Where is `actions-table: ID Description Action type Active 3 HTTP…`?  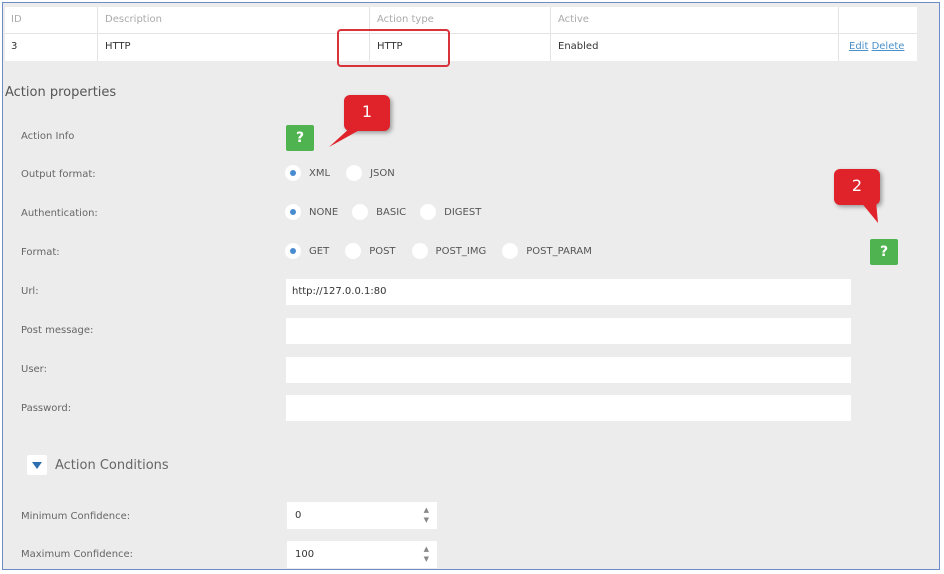 actions-table: ID Description Action type Active 3 HTTP… is located at coordinates (461, 34).